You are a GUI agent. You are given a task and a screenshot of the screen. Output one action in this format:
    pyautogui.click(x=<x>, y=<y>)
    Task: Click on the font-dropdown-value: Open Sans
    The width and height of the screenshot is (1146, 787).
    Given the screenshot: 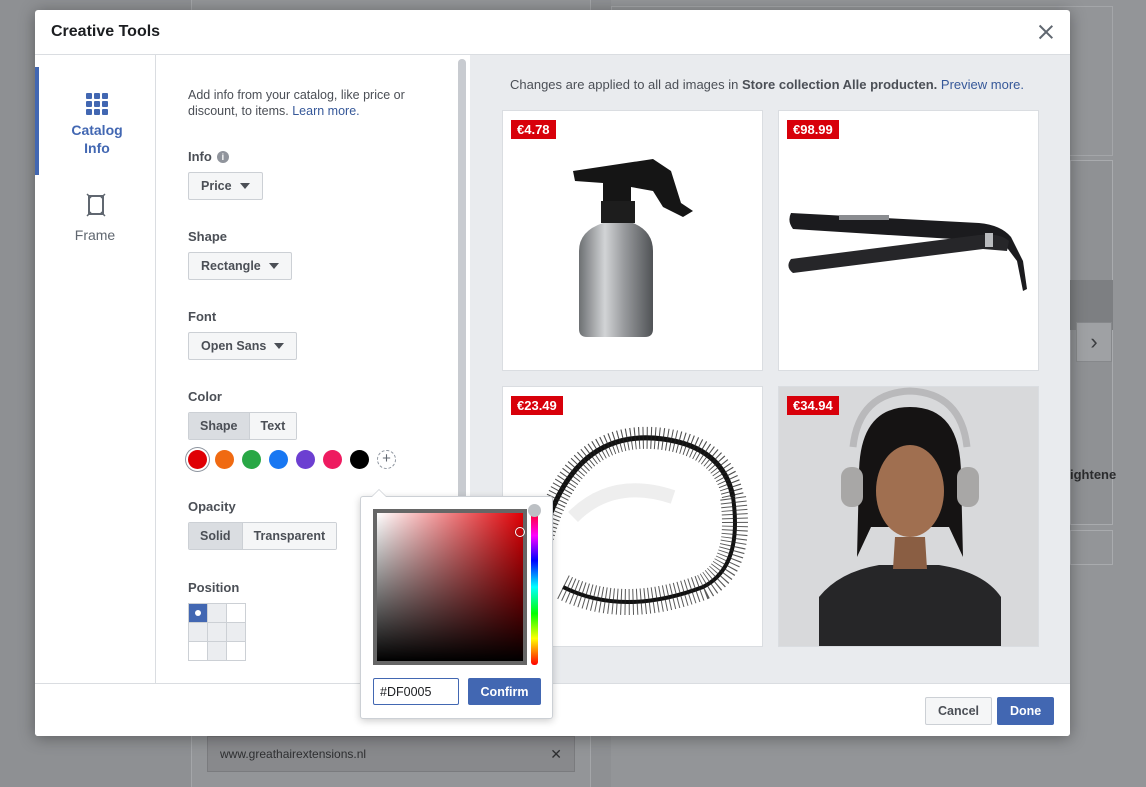 What is the action you would take?
    pyautogui.click(x=234, y=346)
    